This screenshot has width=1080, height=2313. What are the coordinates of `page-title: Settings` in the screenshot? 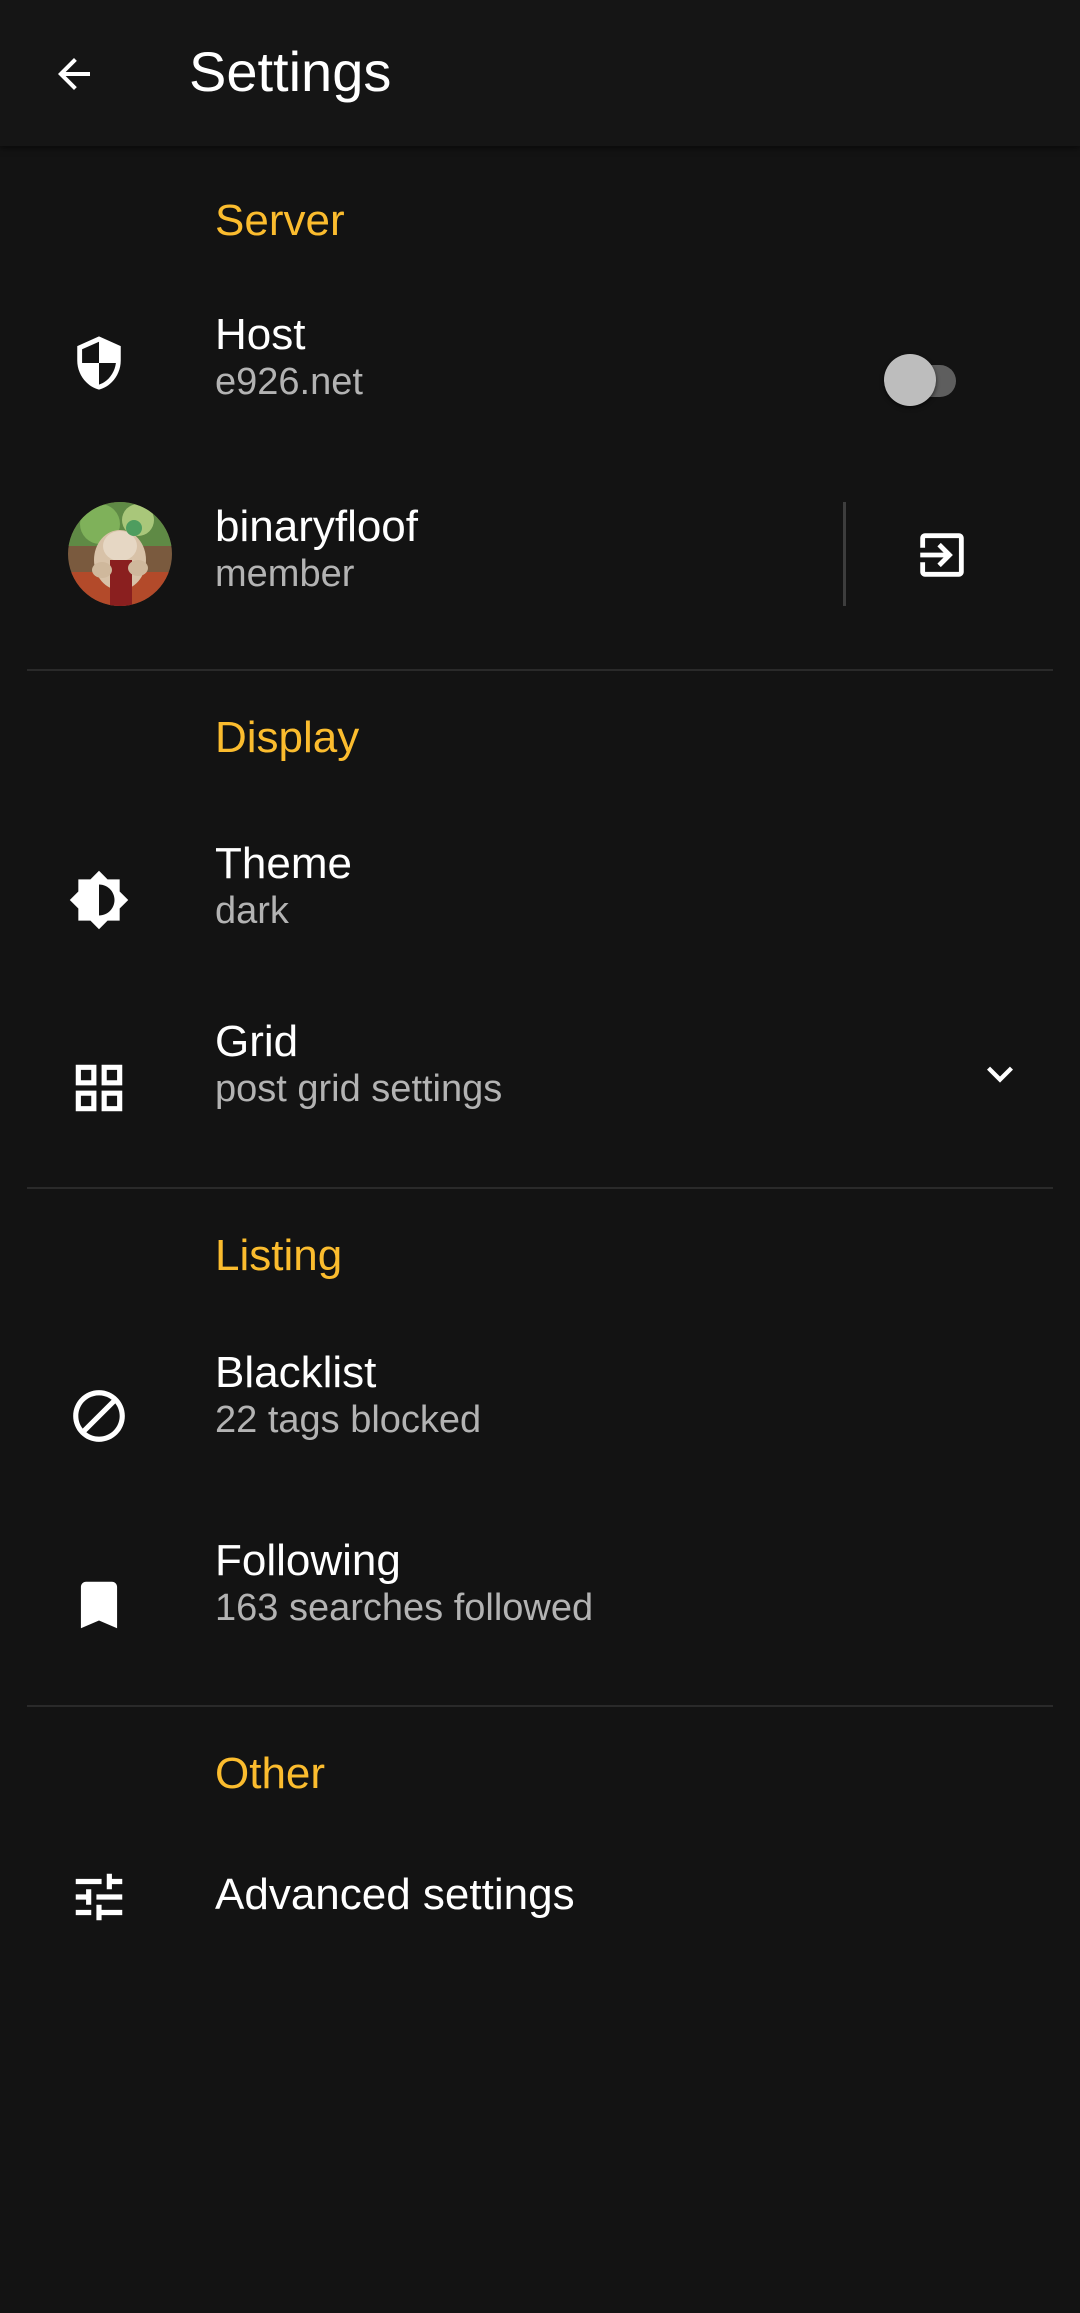 It's located at (290, 71).